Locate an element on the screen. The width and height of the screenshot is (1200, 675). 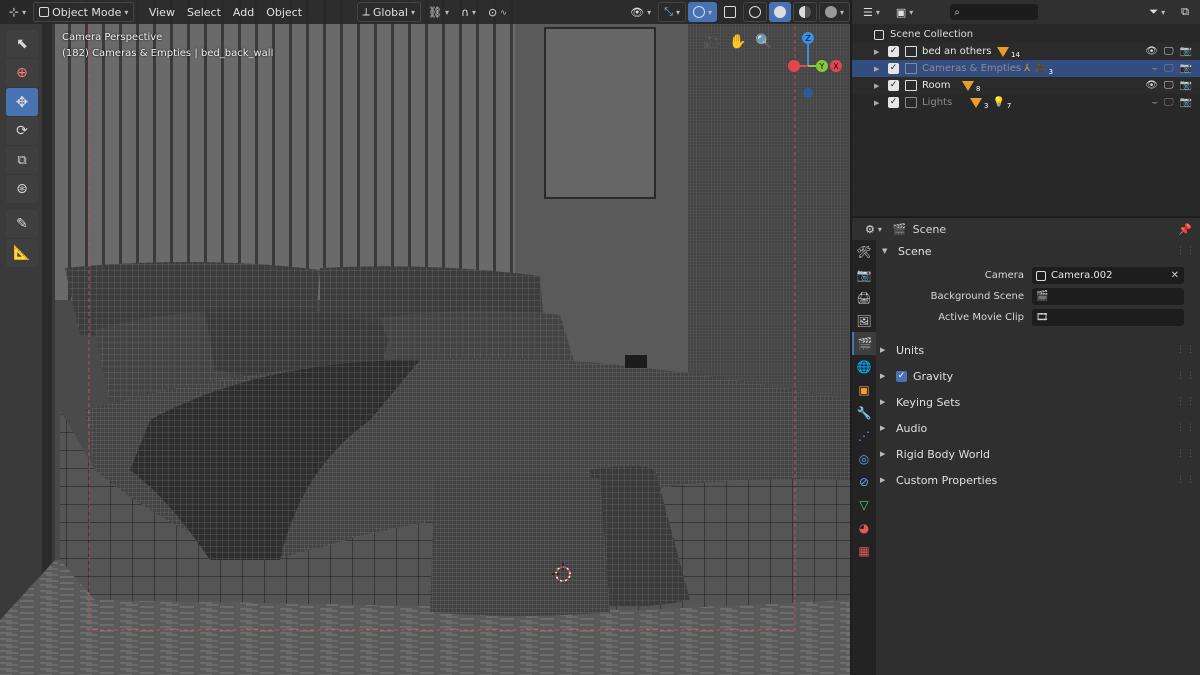
tool-measure: 📐 is located at coordinates (22, 253).